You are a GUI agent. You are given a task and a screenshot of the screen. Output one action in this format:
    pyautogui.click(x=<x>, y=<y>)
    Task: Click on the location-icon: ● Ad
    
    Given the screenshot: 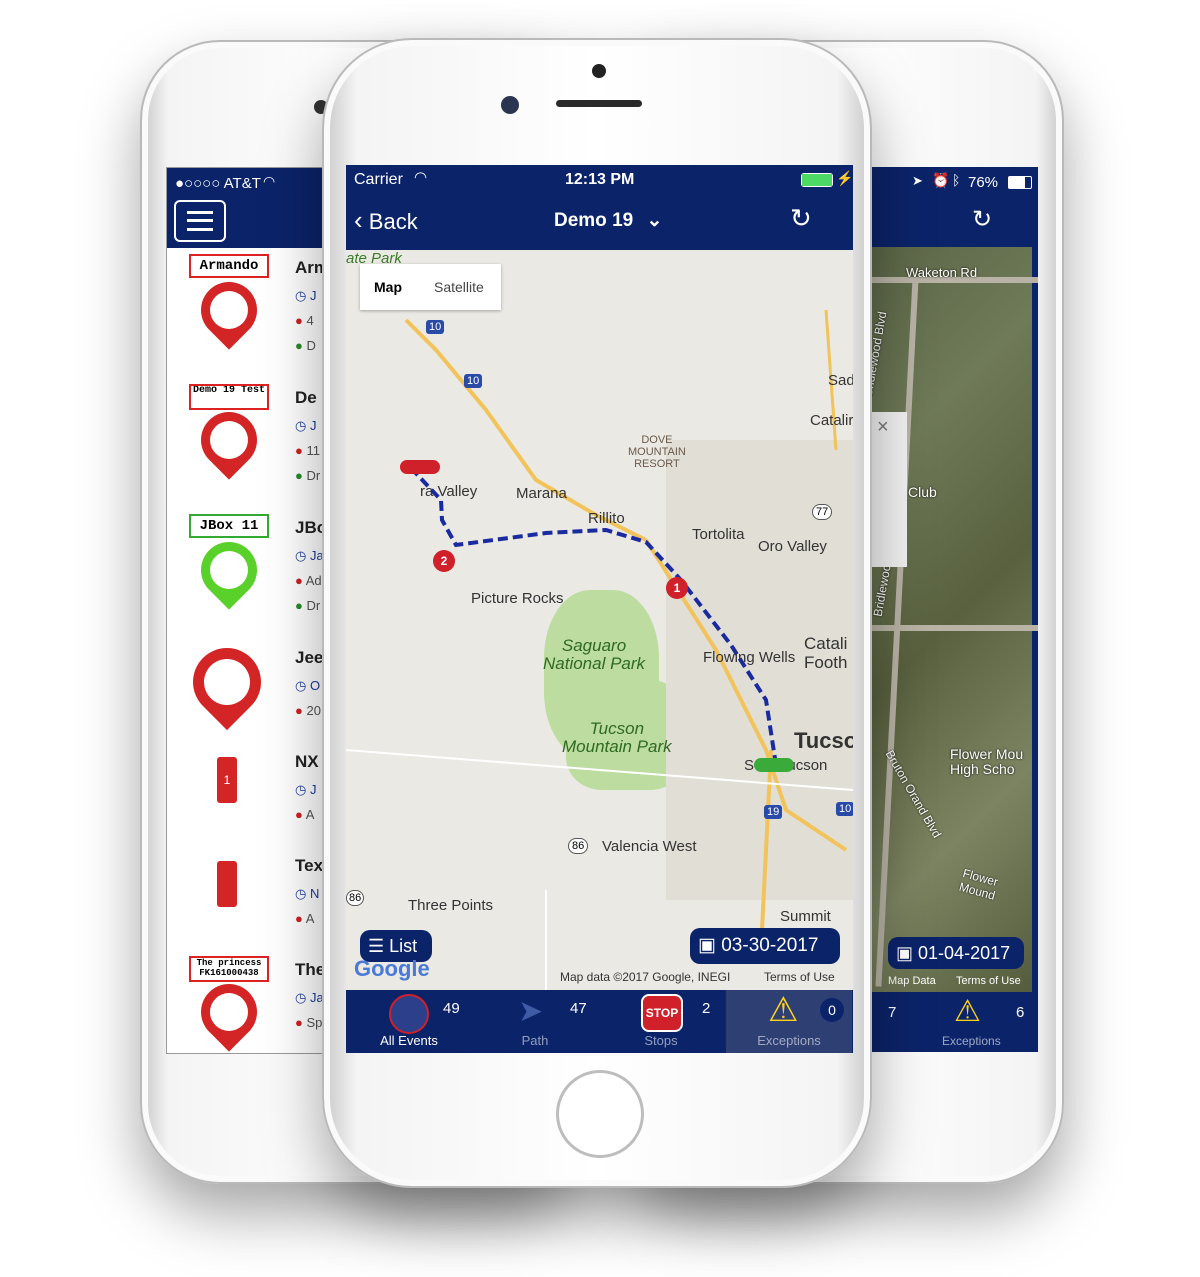 What is the action you would take?
    pyautogui.click(x=308, y=580)
    